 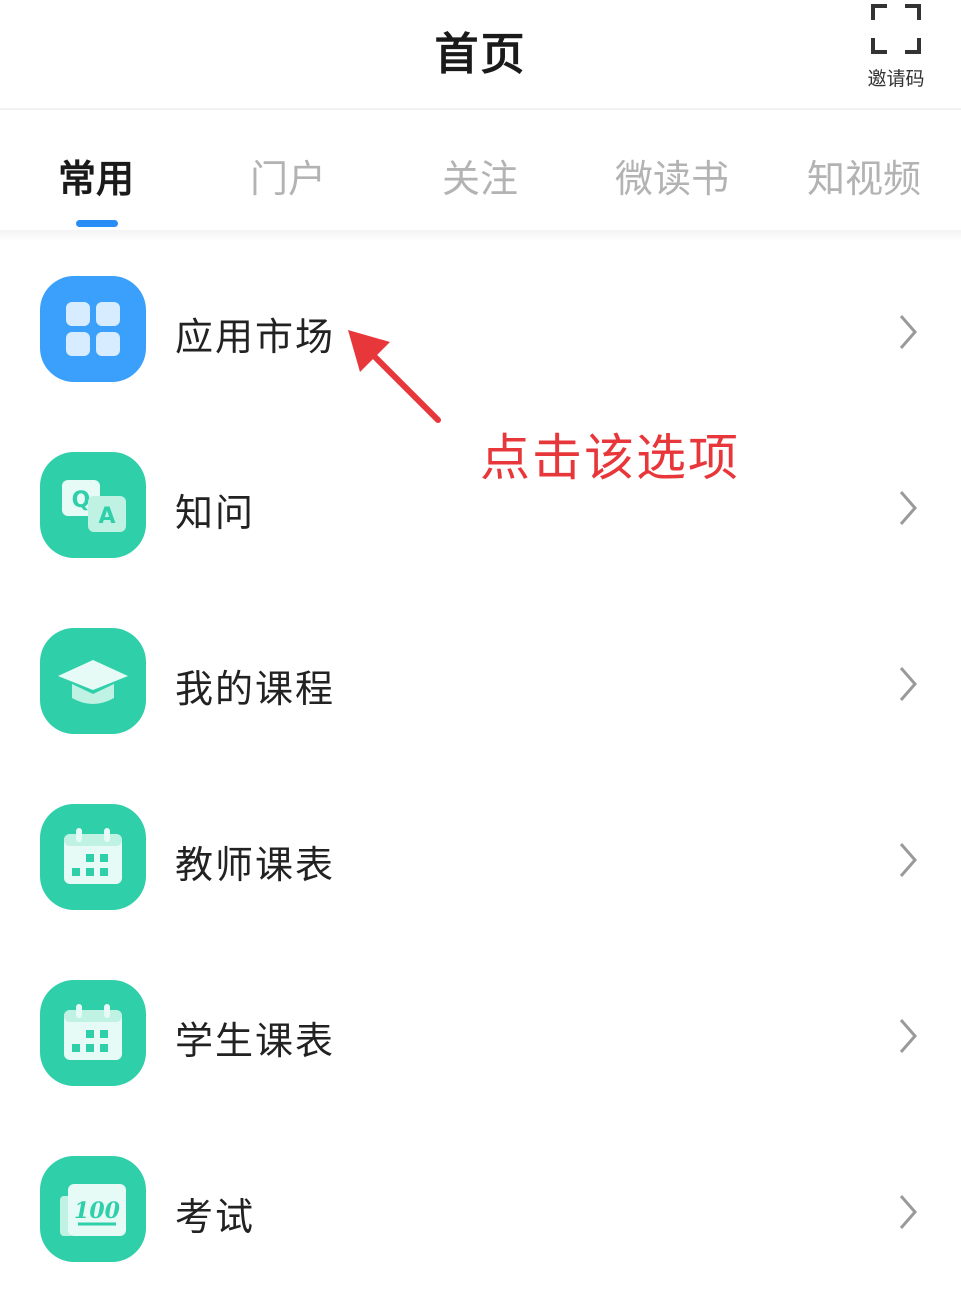 What do you see at coordinates (896, 29) in the screenshot?
I see `scan-frame-icon` at bounding box center [896, 29].